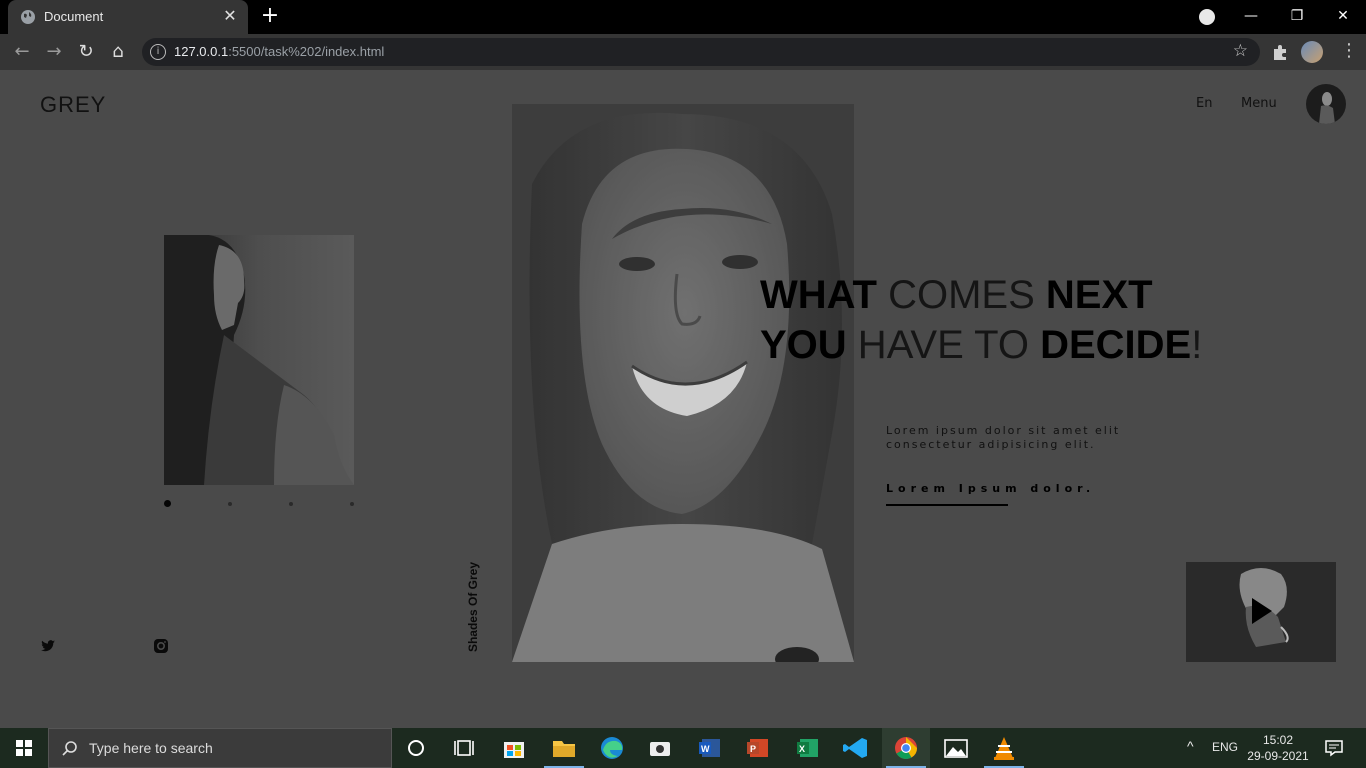 The width and height of the screenshot is (1366, 768). What do you see at coordinates (943, 345) in the screenshot?
I see `headline-word: HAVE TO` at bounding box center [943, 345].